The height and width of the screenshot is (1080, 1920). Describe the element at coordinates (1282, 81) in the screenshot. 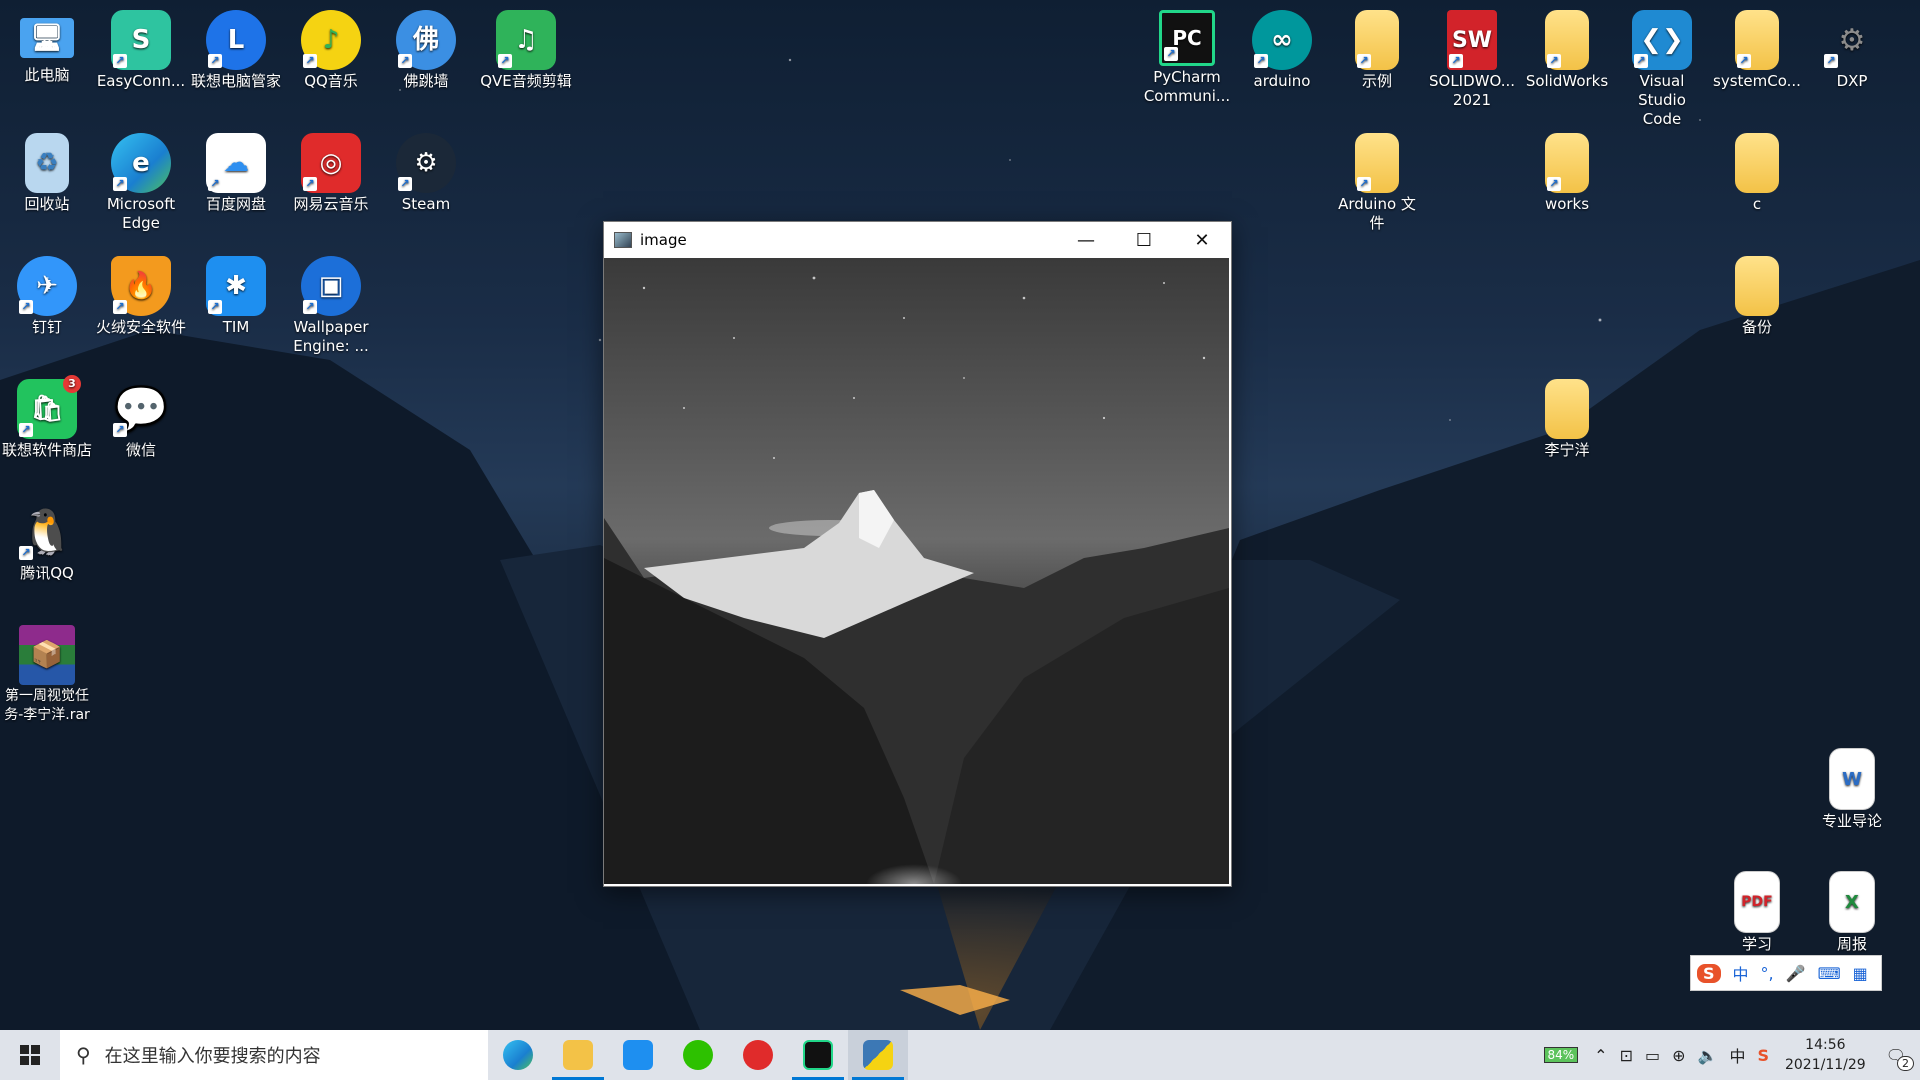

I see `desktop-icon-label: arduino` at that location.